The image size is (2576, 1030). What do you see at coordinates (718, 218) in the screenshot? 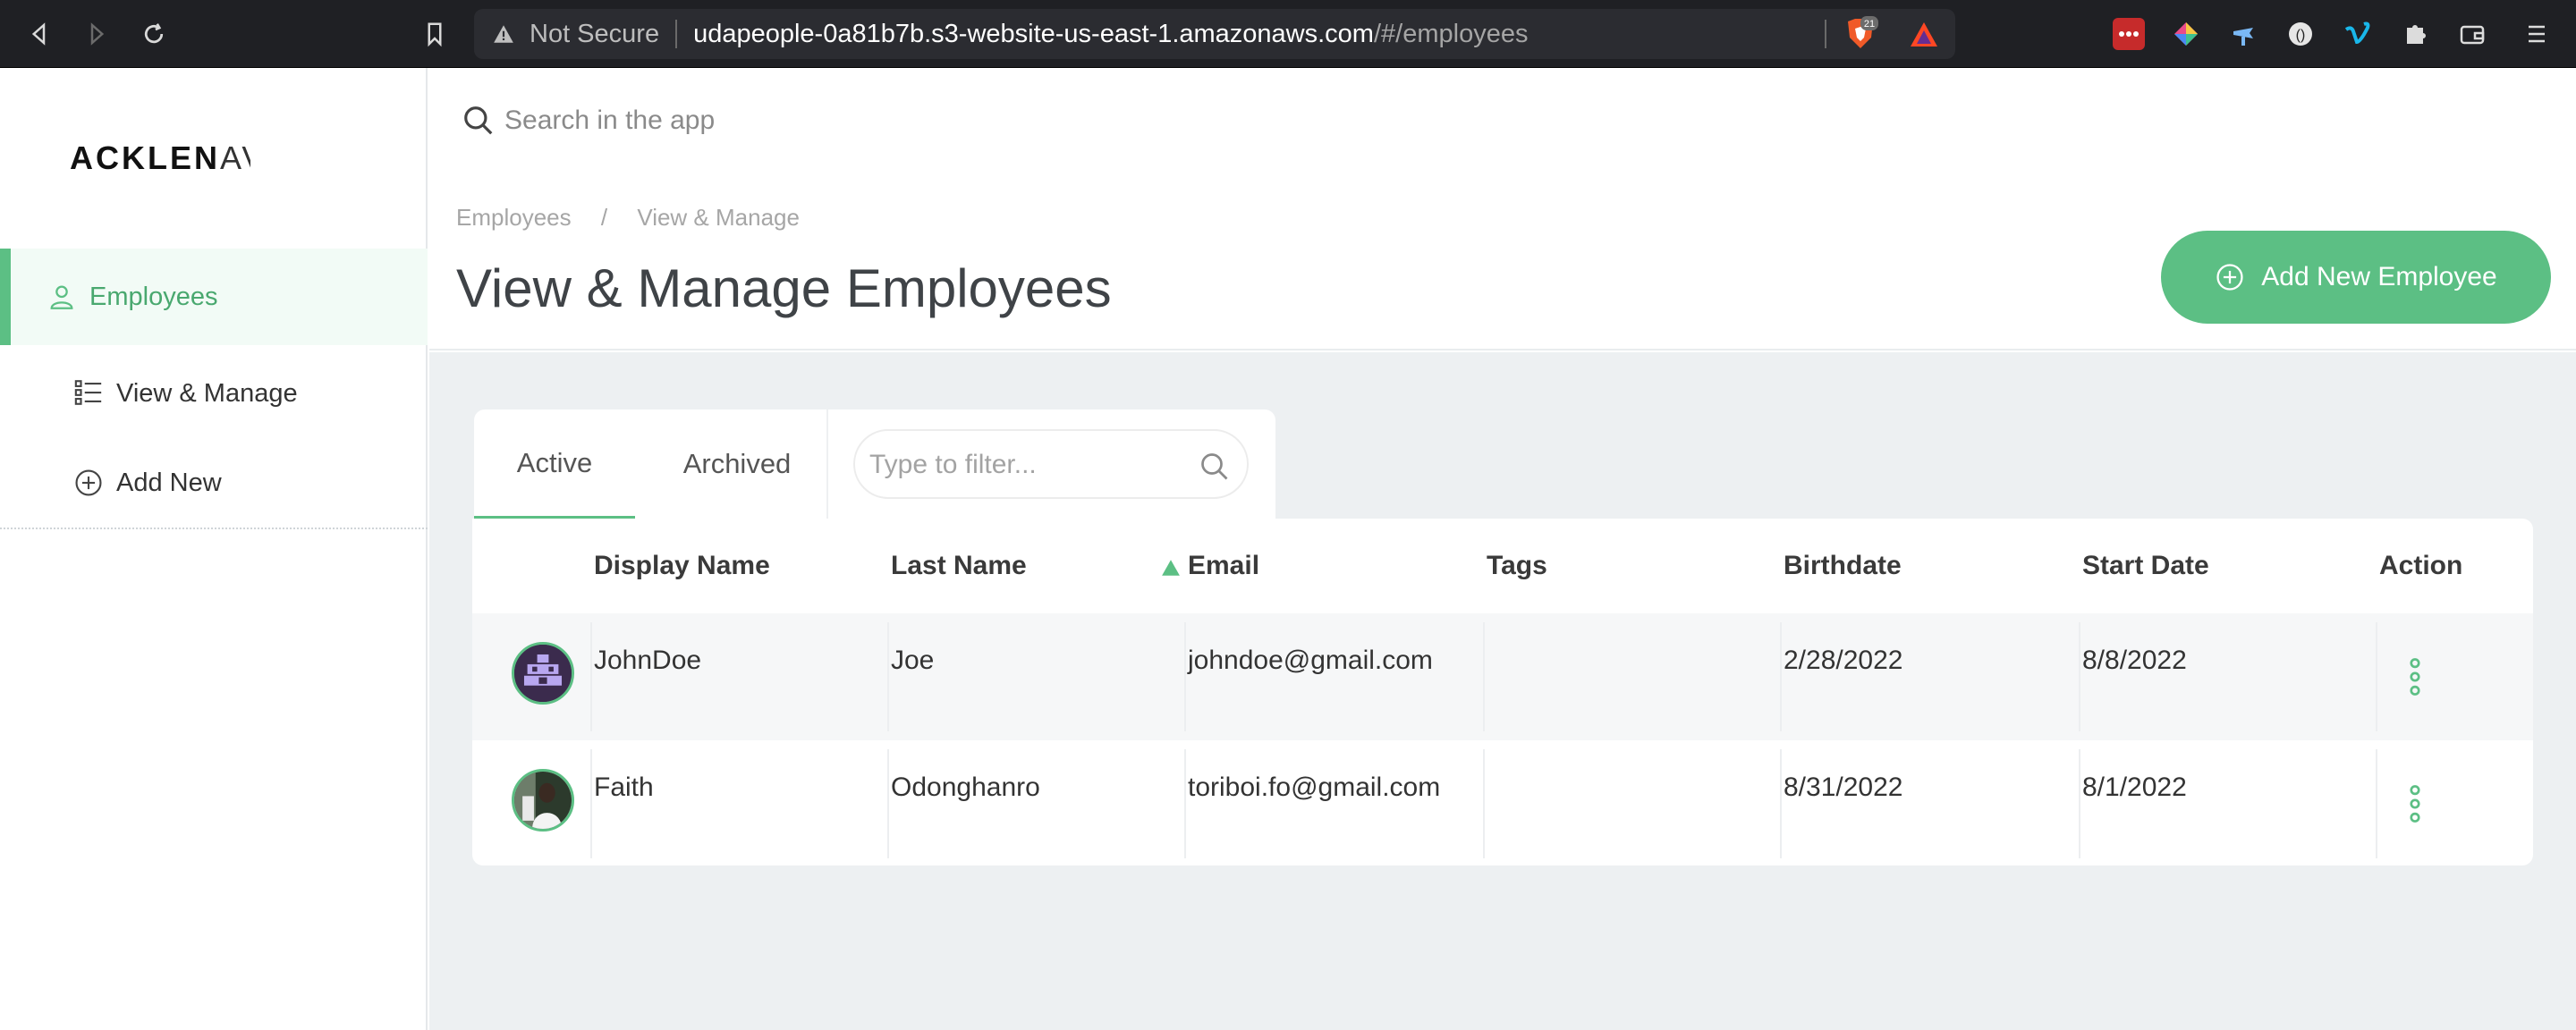
I see `breadcrumb-view-manage: View & Manage` at bounding box center [718, 218].